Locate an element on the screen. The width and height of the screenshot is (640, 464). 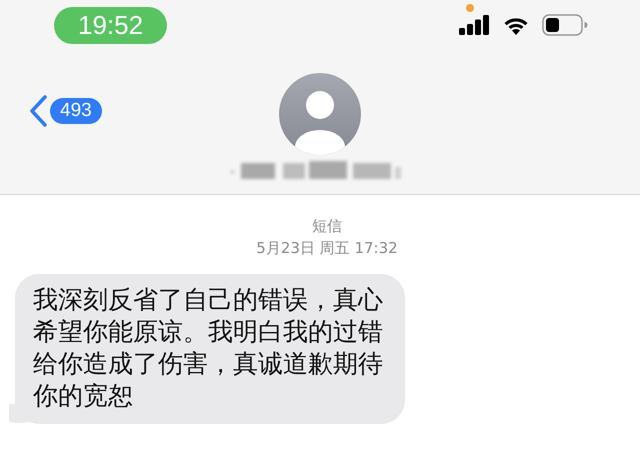
message-timestamp: 5月23日 周五 17:32 is located at coordinates (326, 248).